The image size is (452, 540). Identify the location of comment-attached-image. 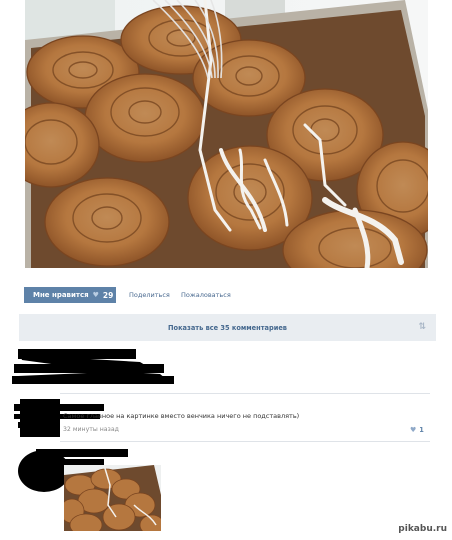
(112, 498).